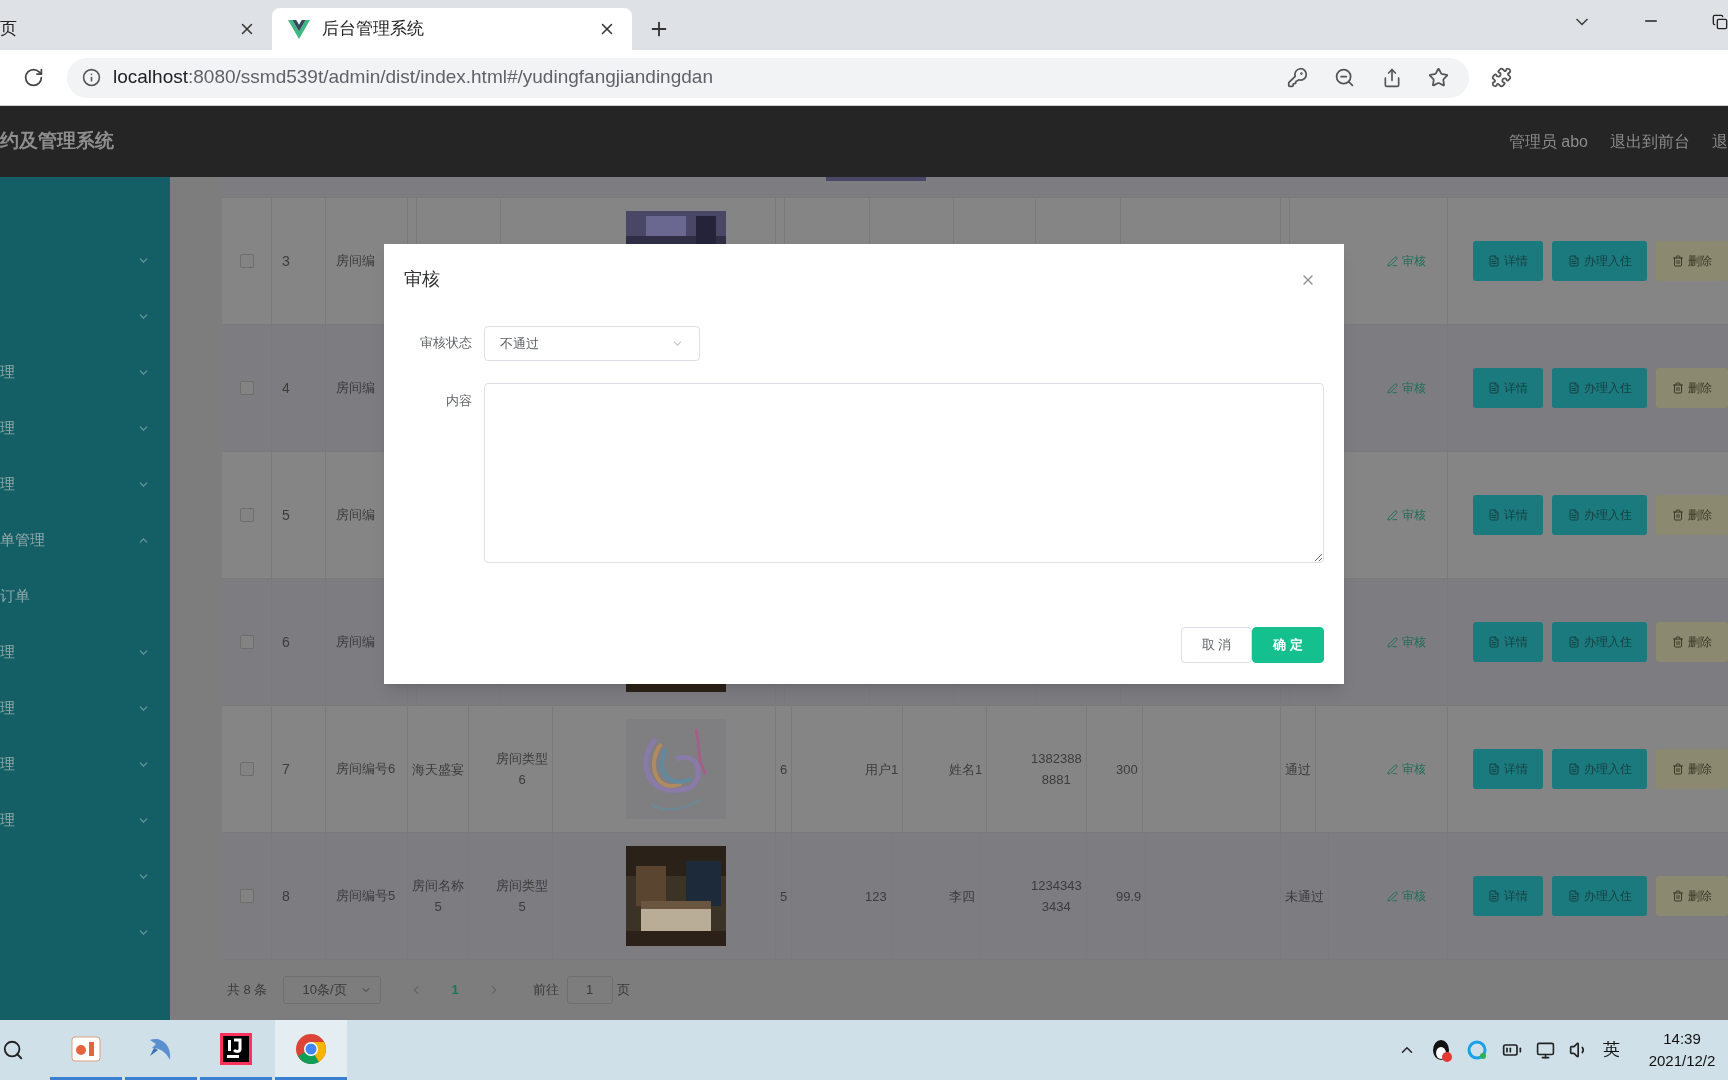 The image size is (1728, 1080). What do you see at coordinates (1720, 22) in the screenshot?
I see `restore-icon` at bounding box center [1720, 22].